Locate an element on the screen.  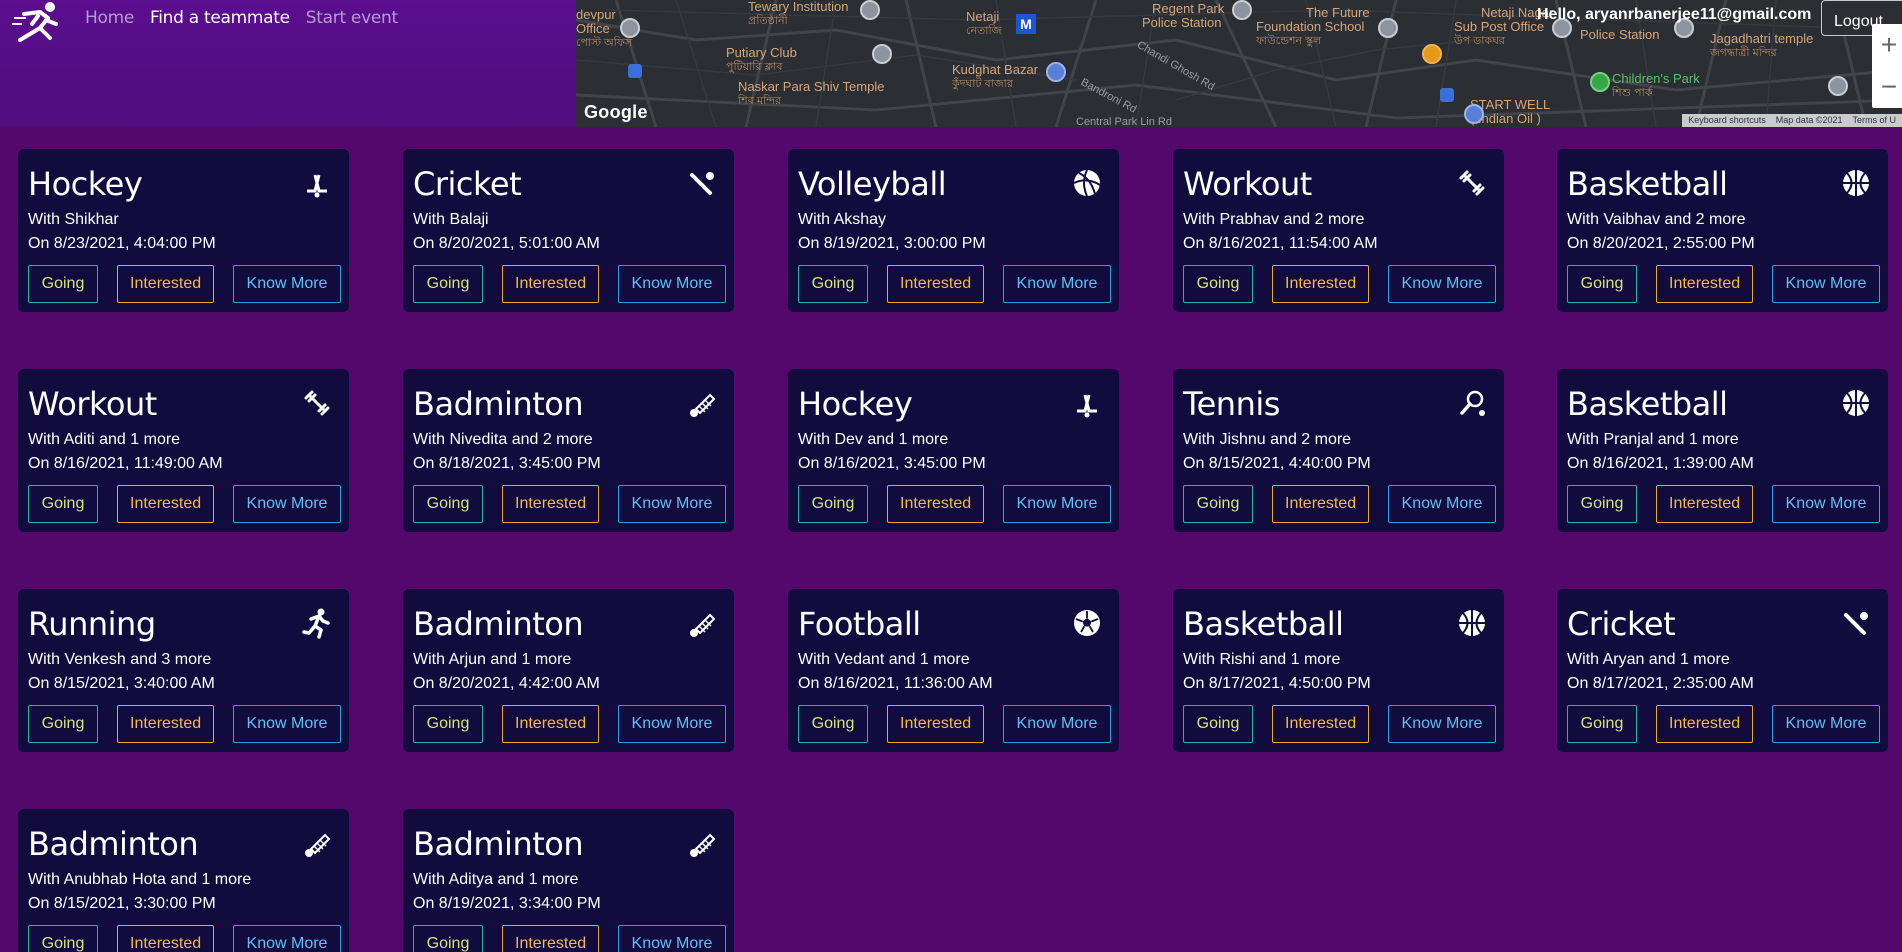
runner-logo-icon is located at coordinates (38, 21).